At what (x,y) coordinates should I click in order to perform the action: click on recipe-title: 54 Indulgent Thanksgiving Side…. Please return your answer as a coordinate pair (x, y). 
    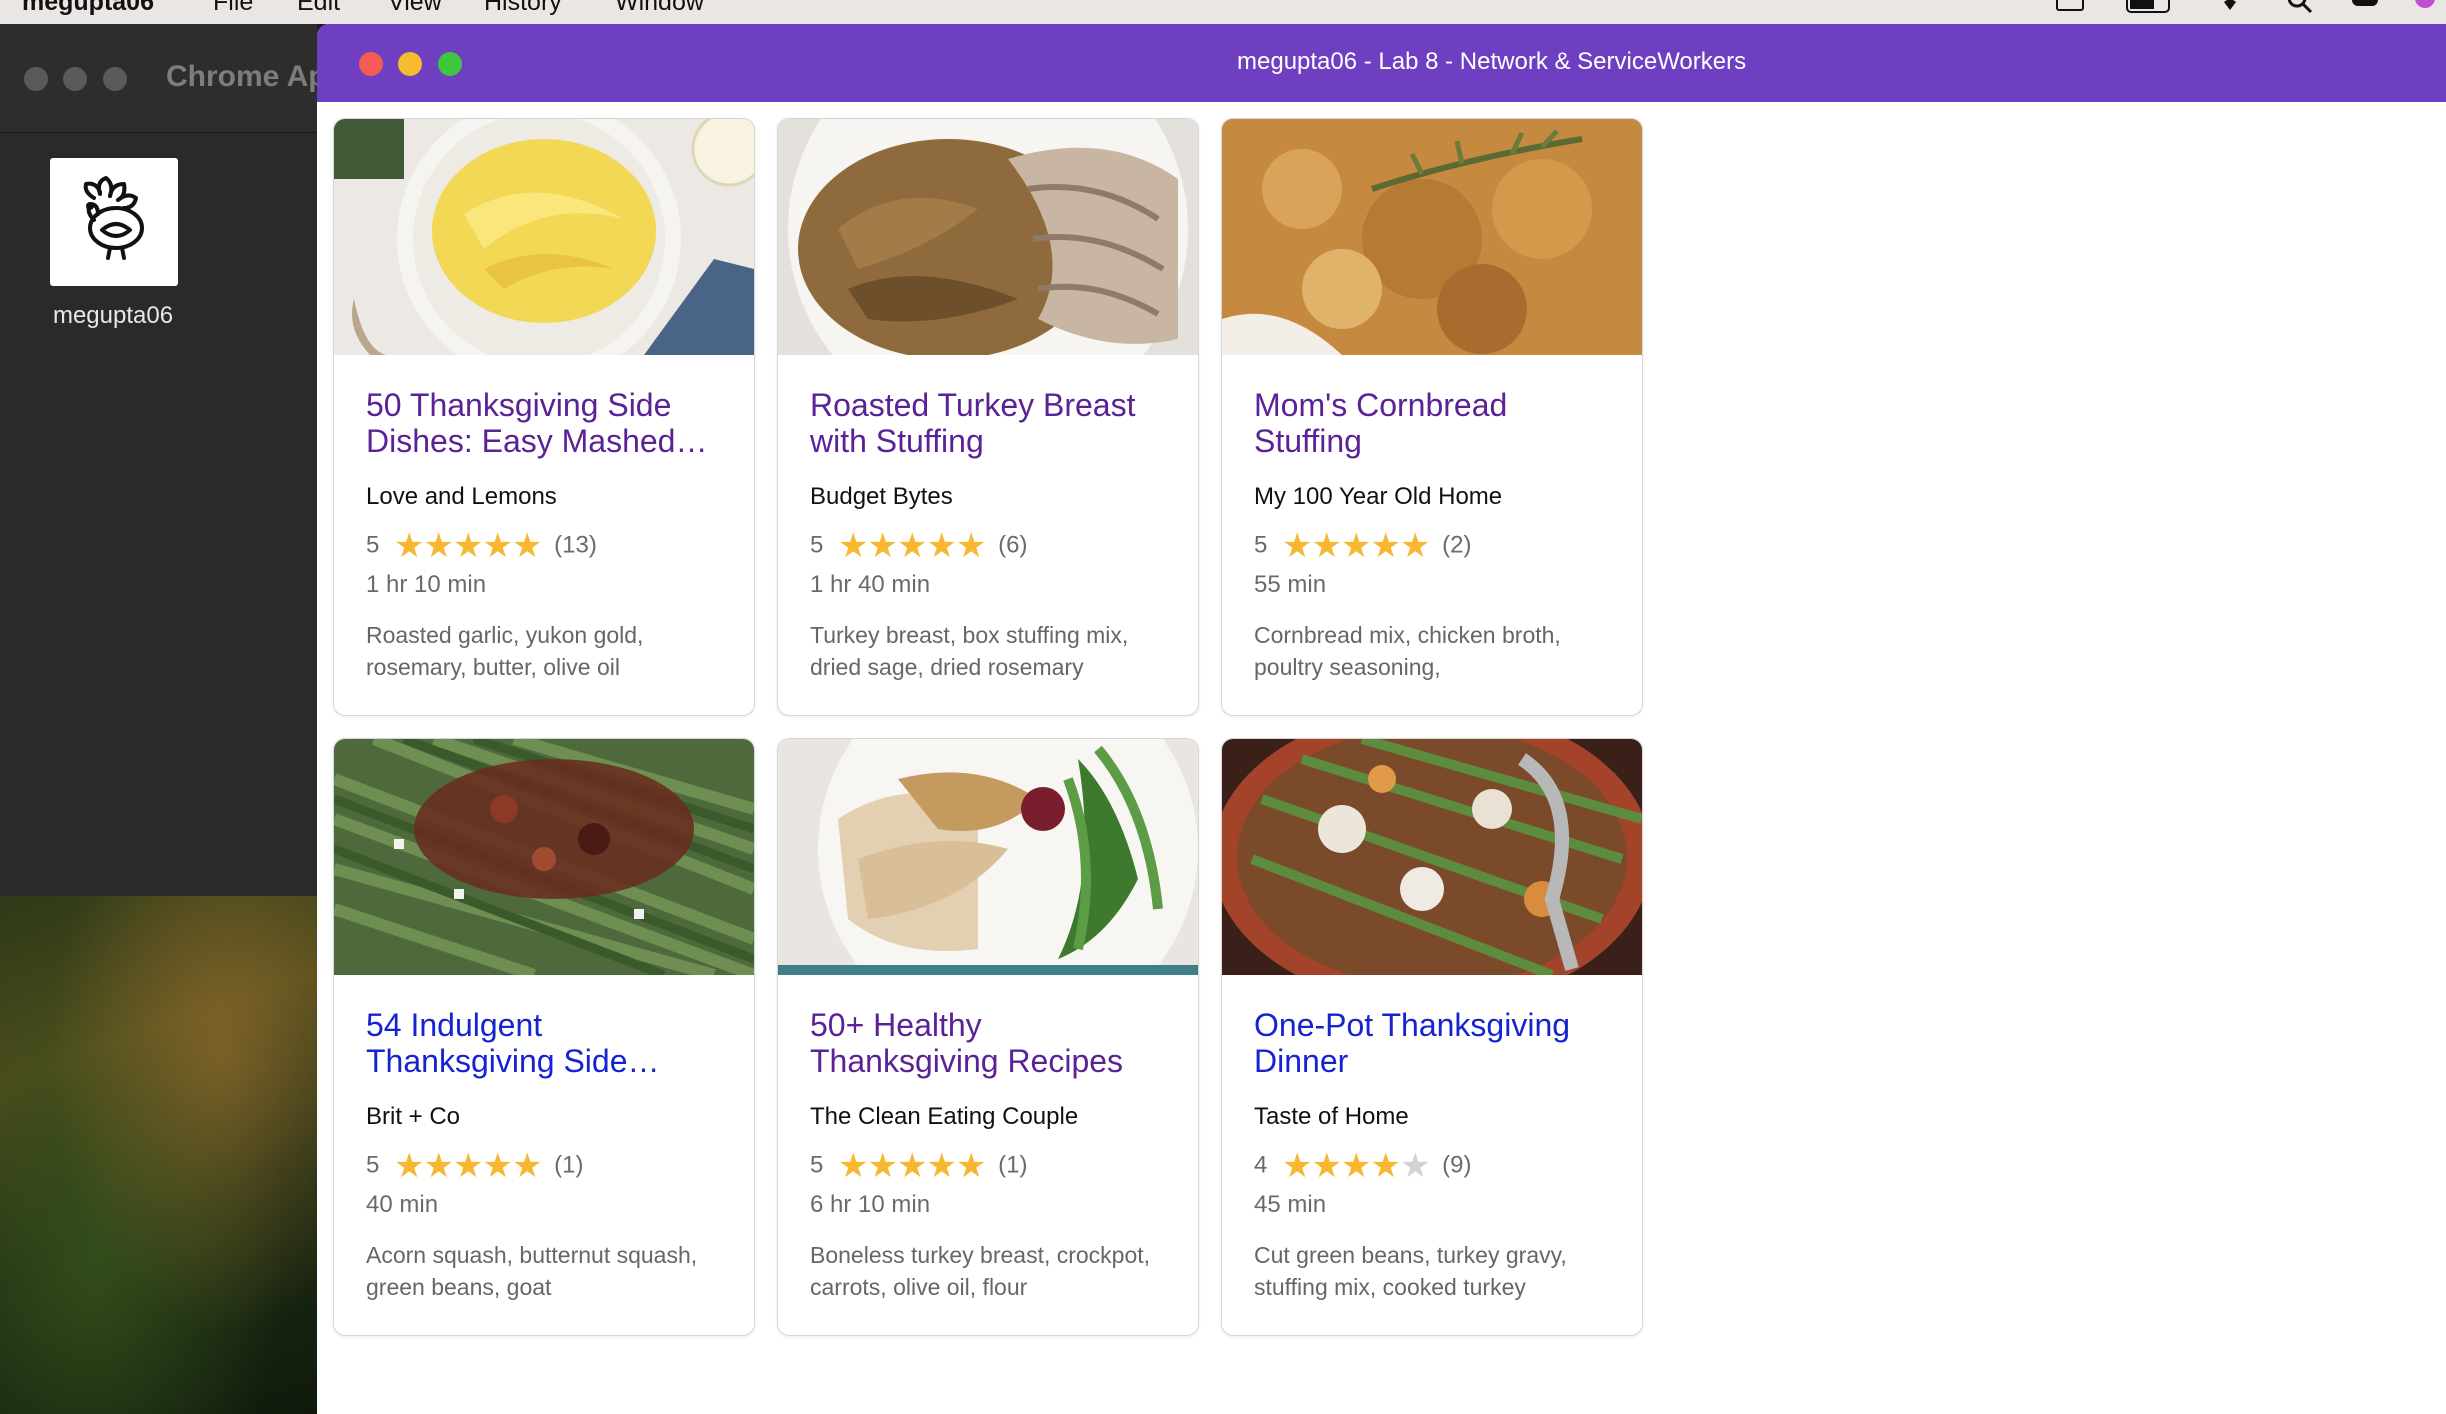
    Looking at the image, I should click on (547, 1043).